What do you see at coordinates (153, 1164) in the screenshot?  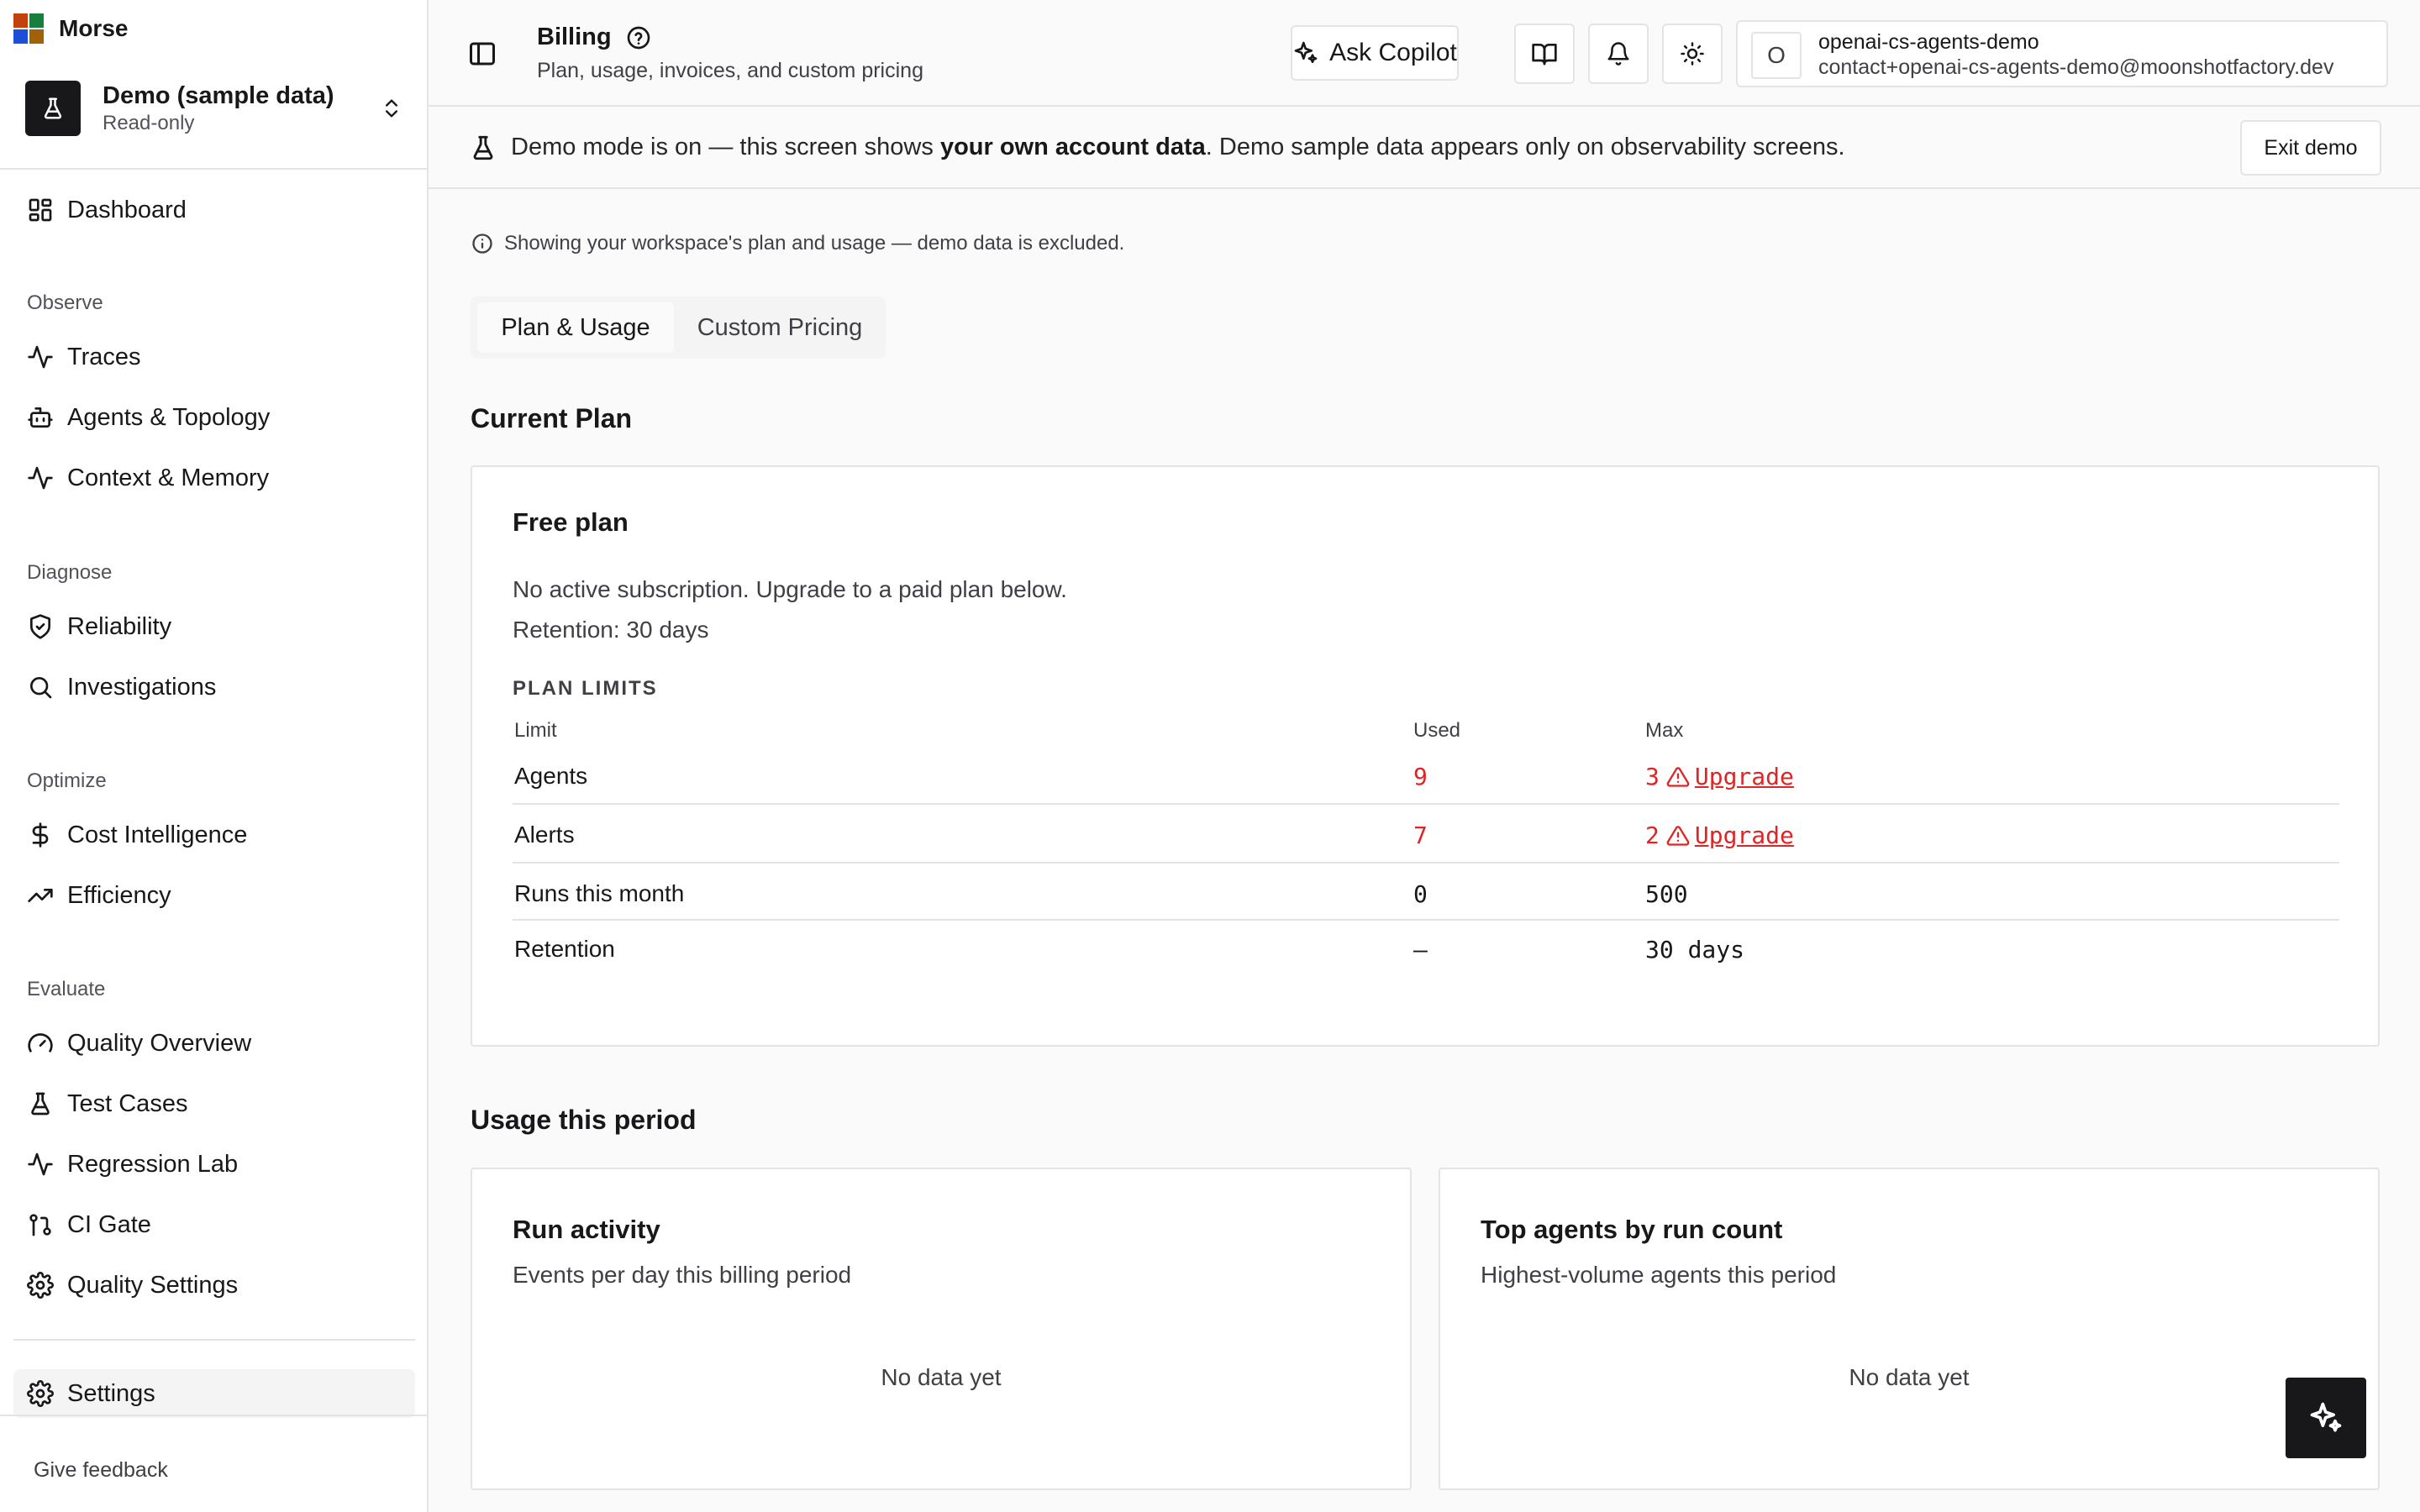 I see `sidebar-item-label: Regression Lab` at bounding box center [153, 1164].